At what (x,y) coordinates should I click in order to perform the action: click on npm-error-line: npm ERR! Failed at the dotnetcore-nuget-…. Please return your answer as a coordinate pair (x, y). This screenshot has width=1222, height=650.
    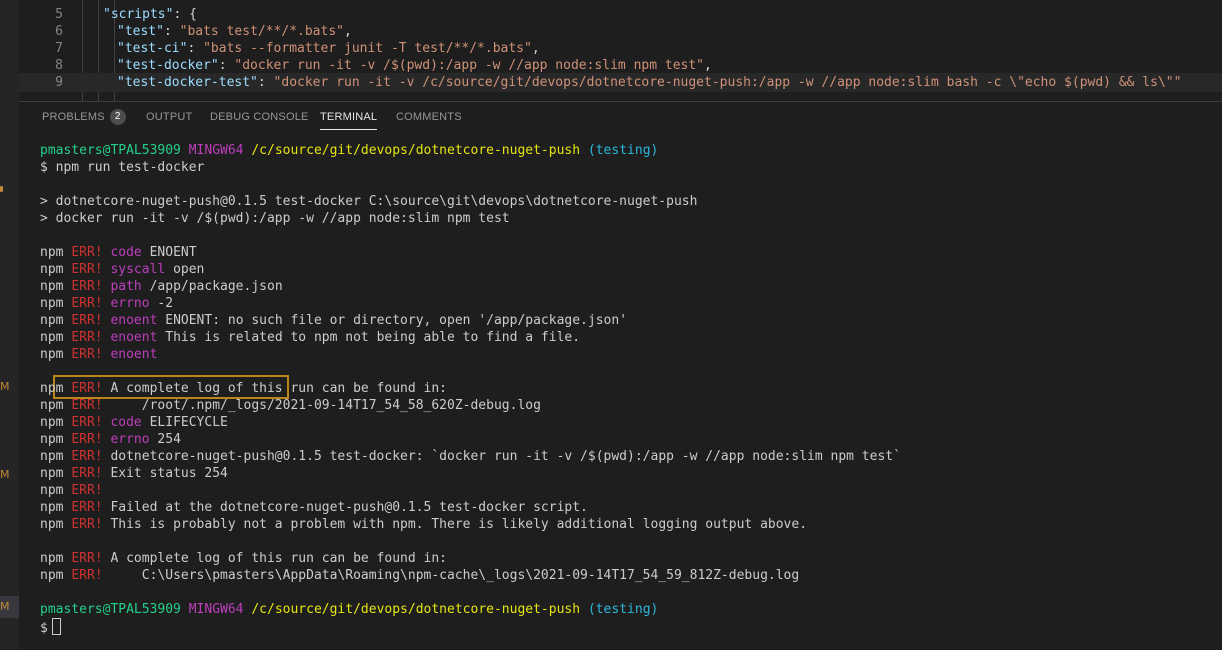
    Looking at the image, I should click on (314, 507).